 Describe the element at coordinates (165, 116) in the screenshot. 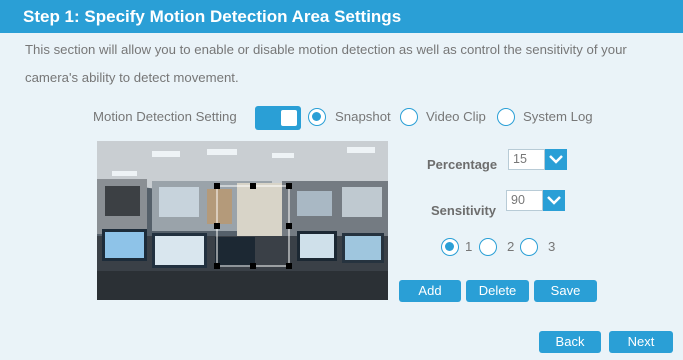

I see `motion-detection-setting-label: Motion Detection Setting` at that location.